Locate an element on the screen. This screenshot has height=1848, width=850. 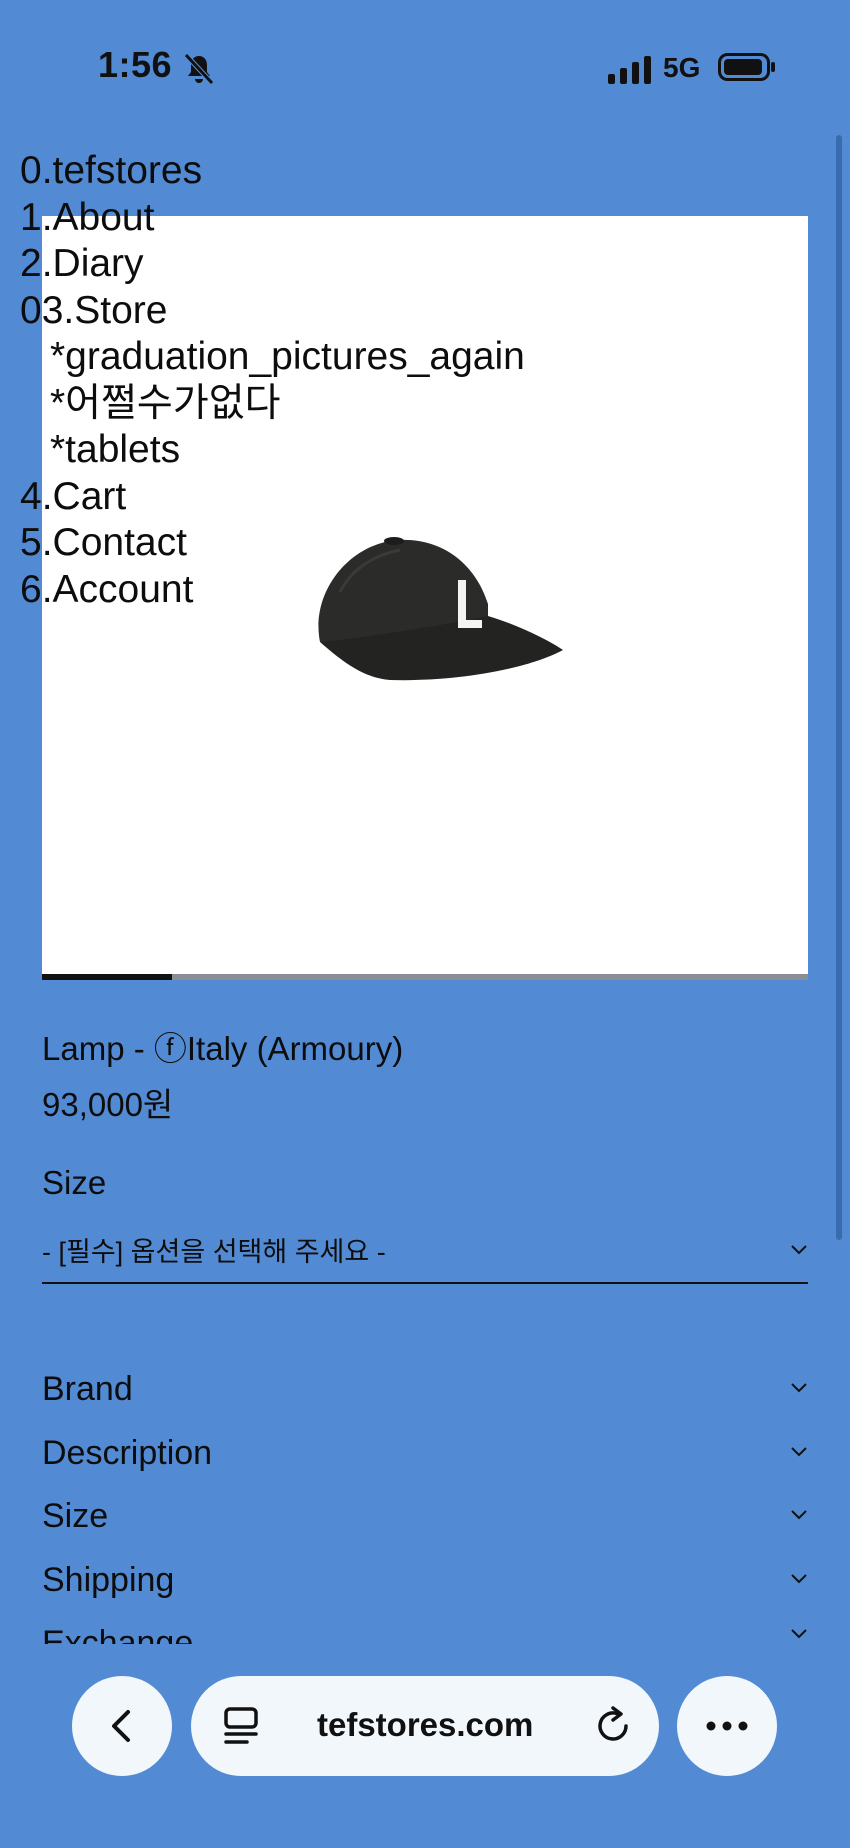
battery-icon is located at coordinates (746, 67).